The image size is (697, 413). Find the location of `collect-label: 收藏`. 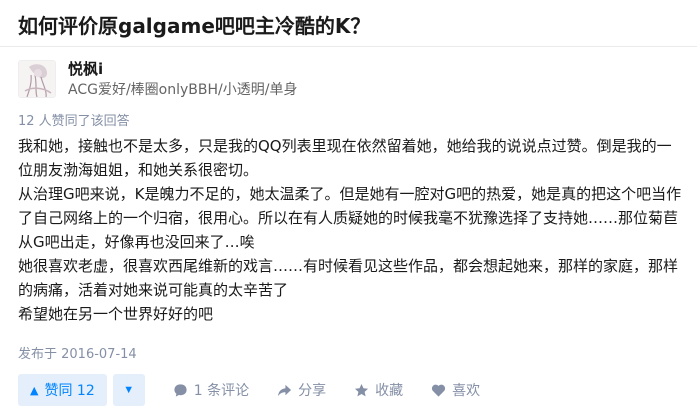

collect-label: 收藏 is located at coordinates (389, 391).